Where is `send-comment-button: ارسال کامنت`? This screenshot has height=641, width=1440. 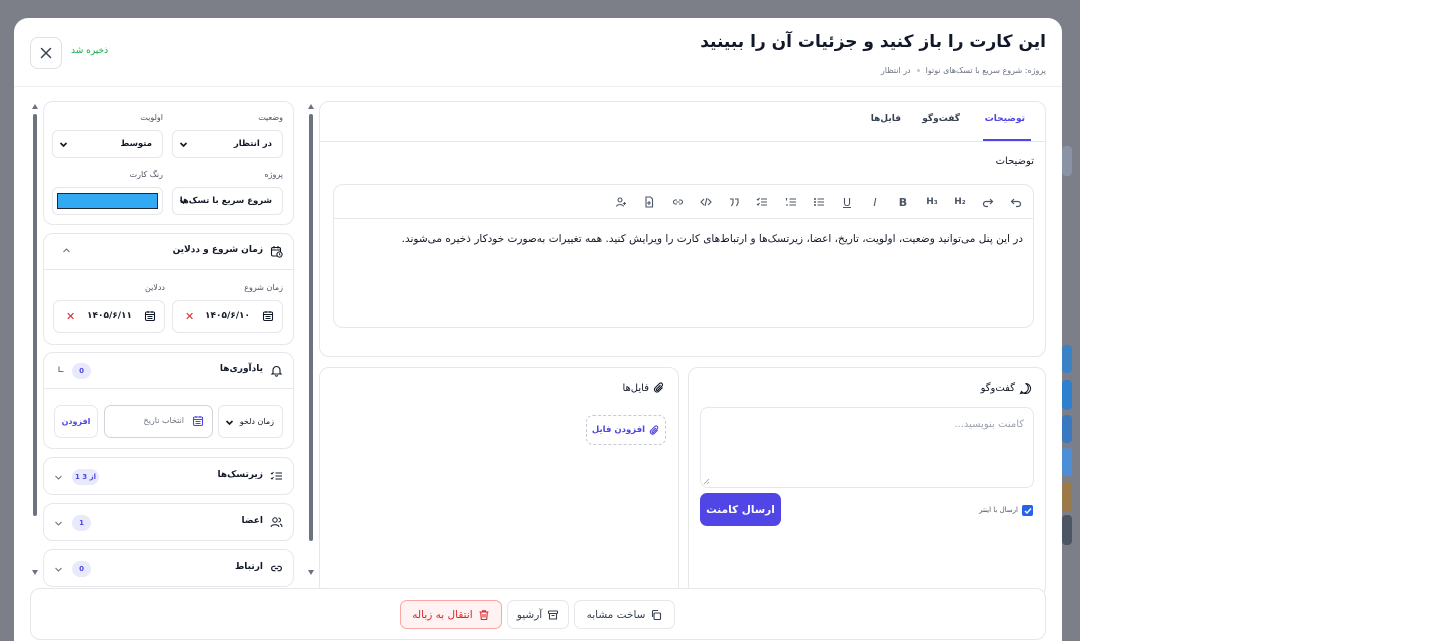 send-comment-button: ارسال کامنت is located at coordinates (740, 509).